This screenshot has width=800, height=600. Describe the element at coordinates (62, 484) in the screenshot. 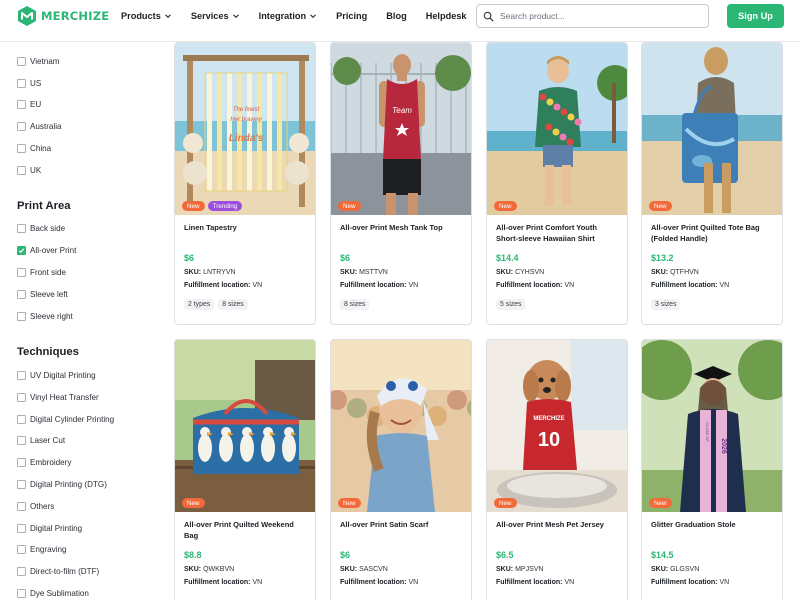

I see `filter-technique-item: Digital Printing (DTG)` at that location.